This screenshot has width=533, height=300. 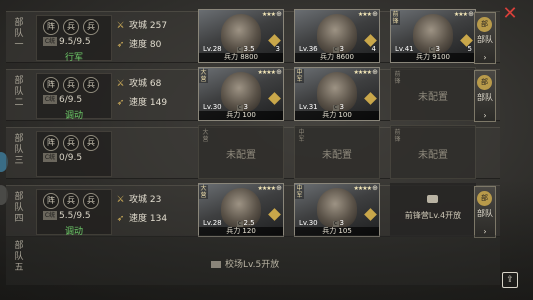 What do you see at coordinates (337, 57) in the screenshot?
I see `hero-troops: 兵力 8600` at bounding box center [337, 57].